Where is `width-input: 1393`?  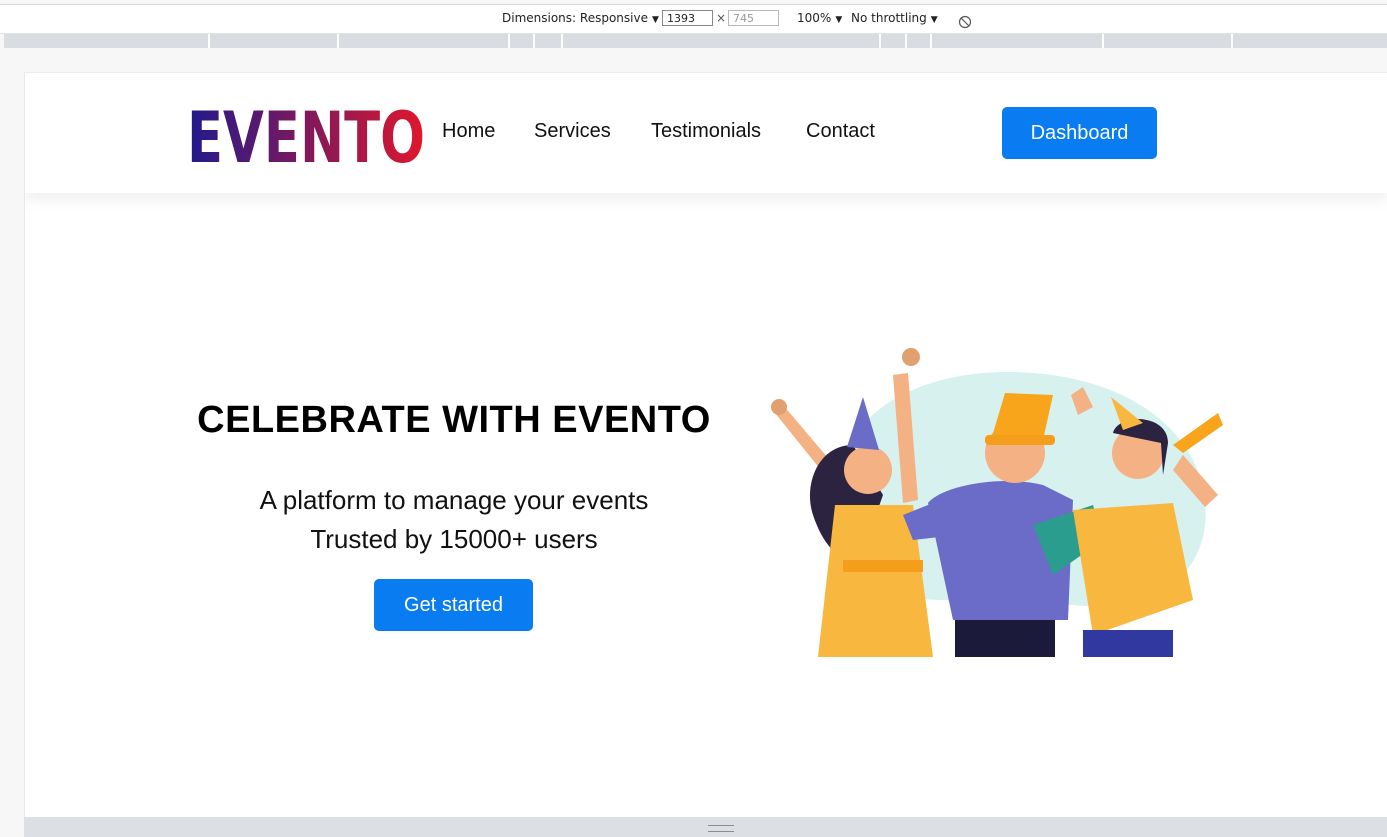 width-input: 1393 is located at coordinates (687, 18).